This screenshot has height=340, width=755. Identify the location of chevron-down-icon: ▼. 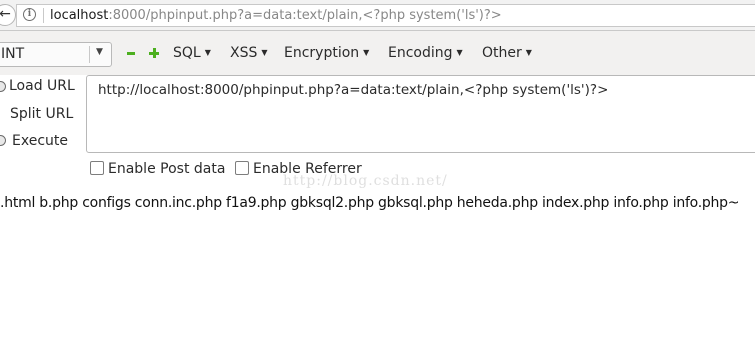
(99, 52).